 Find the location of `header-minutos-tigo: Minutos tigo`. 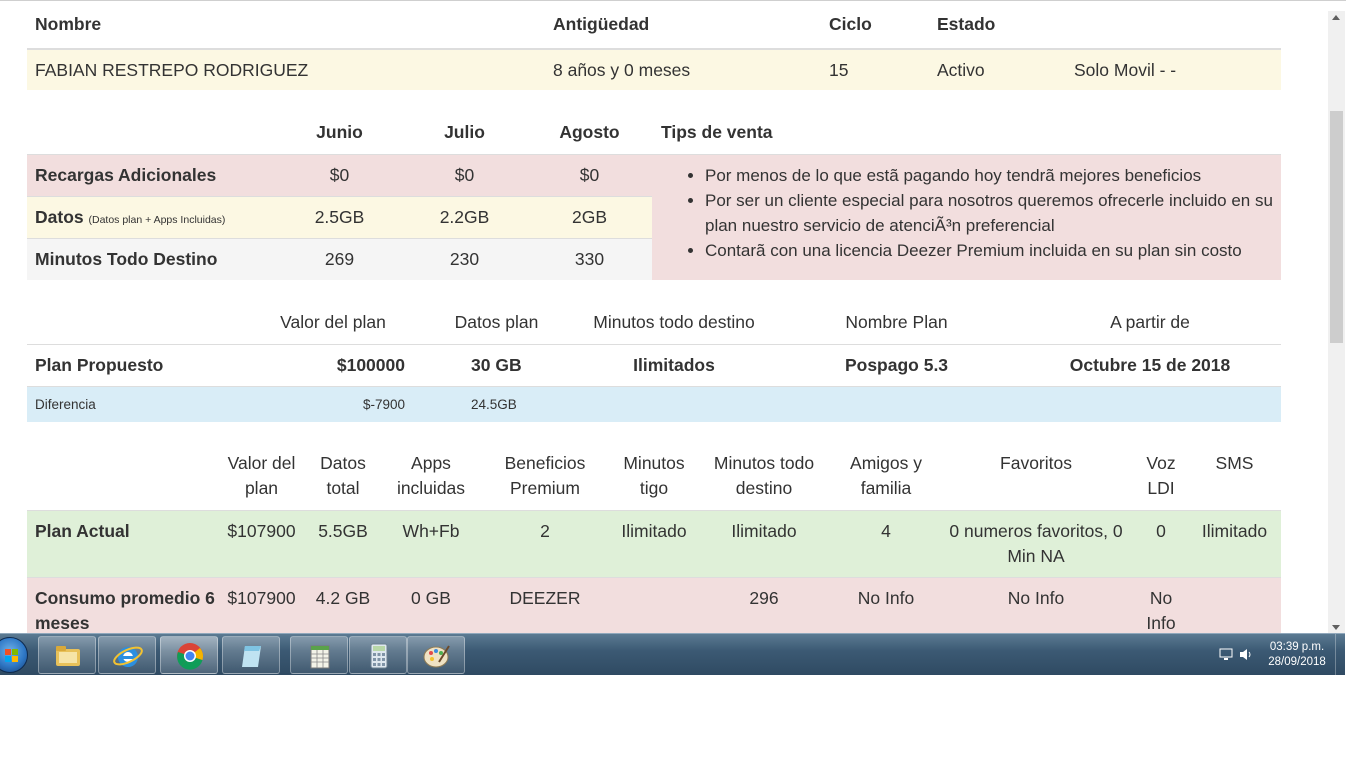

header-minutos-tigo: Minutos tigo is located at coordinates (654, 476).